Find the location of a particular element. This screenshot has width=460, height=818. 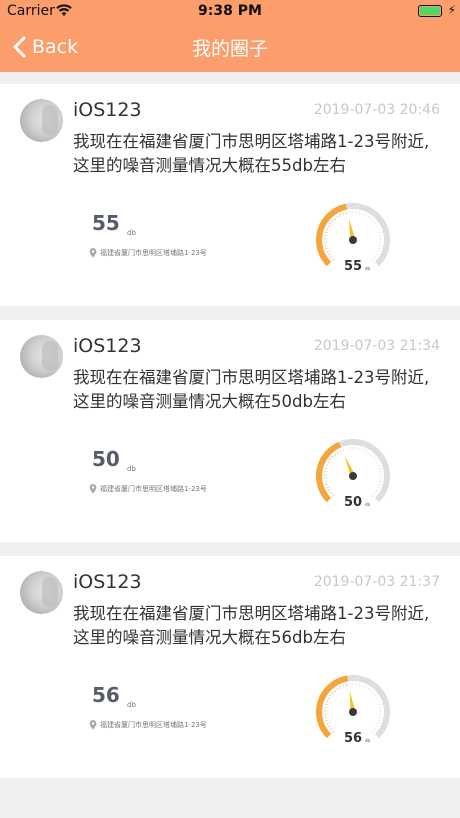

gauge-value-label: 50 is located at coordinates (353, 502).